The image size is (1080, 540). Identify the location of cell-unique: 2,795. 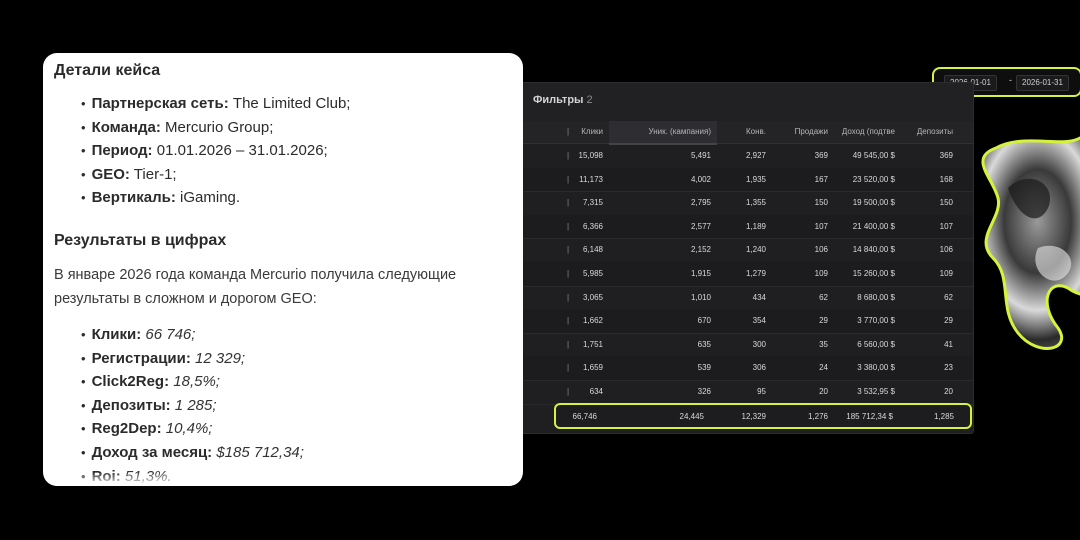
(700, 203).